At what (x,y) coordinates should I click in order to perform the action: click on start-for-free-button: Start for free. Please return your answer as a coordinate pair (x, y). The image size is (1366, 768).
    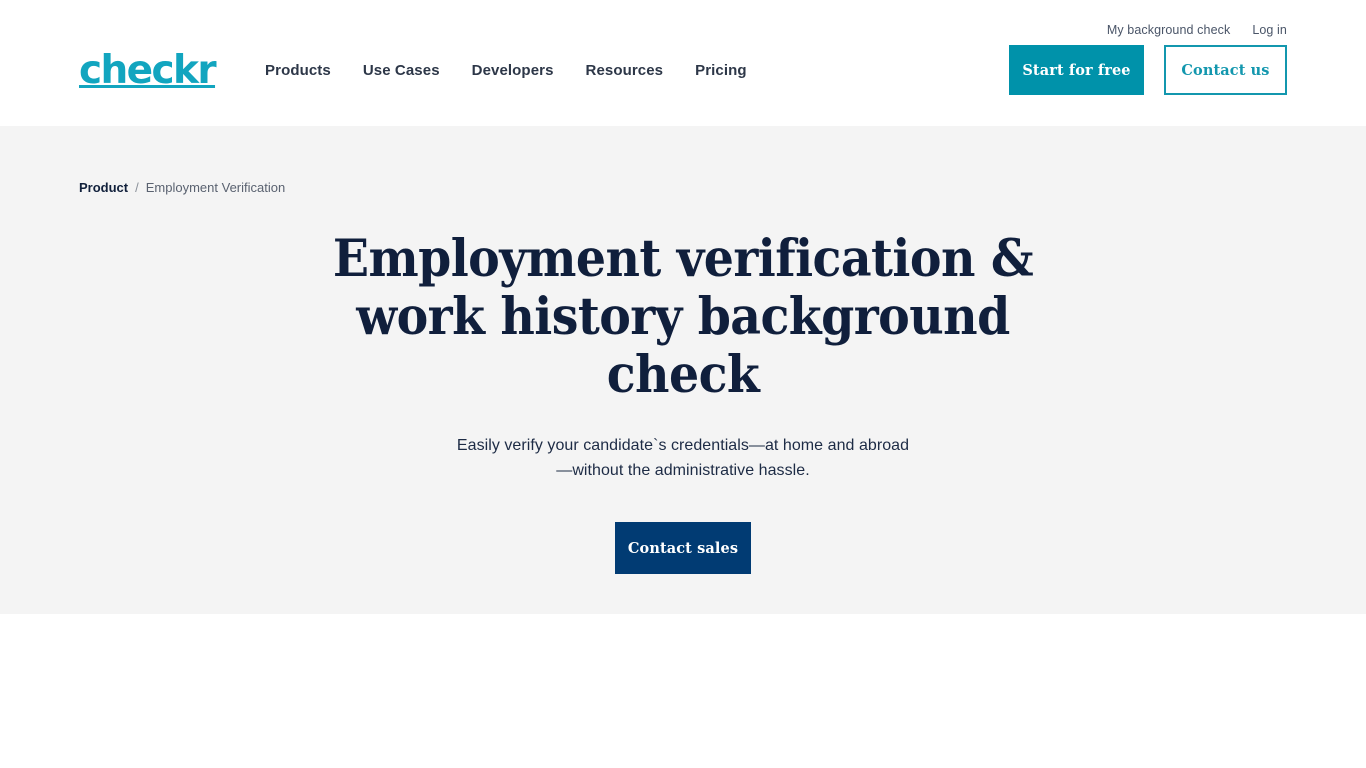
    Looking at the image, I should click on (1076, 70).